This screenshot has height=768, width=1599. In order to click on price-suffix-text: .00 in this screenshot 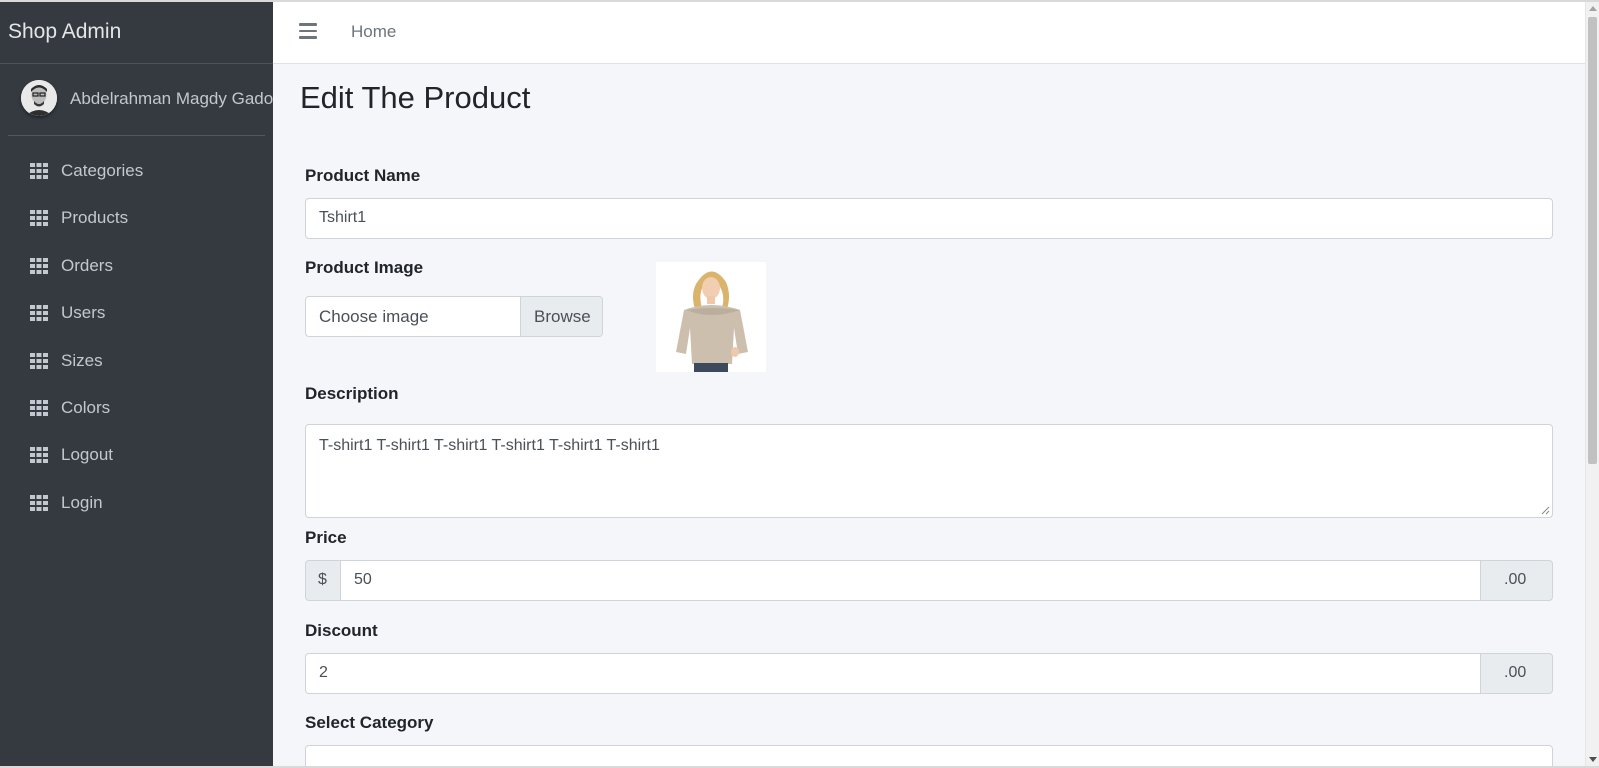, I will do `click(1515, 579)`.